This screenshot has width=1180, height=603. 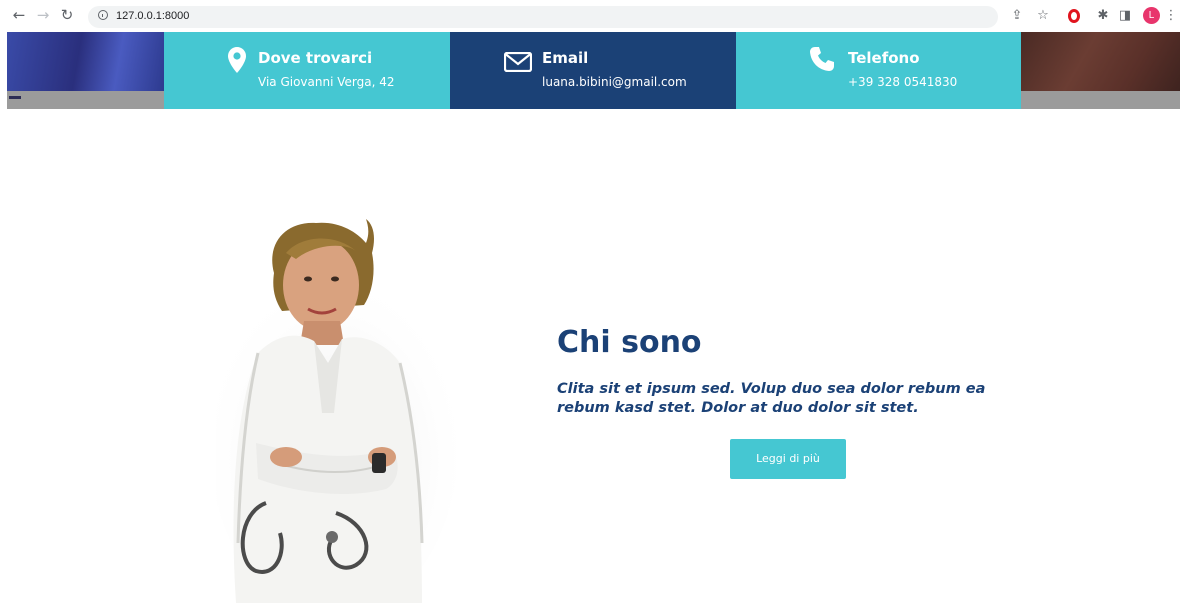 I want to click on email-value: luana.bibini@gmail.com, so click(x=614, y=82).